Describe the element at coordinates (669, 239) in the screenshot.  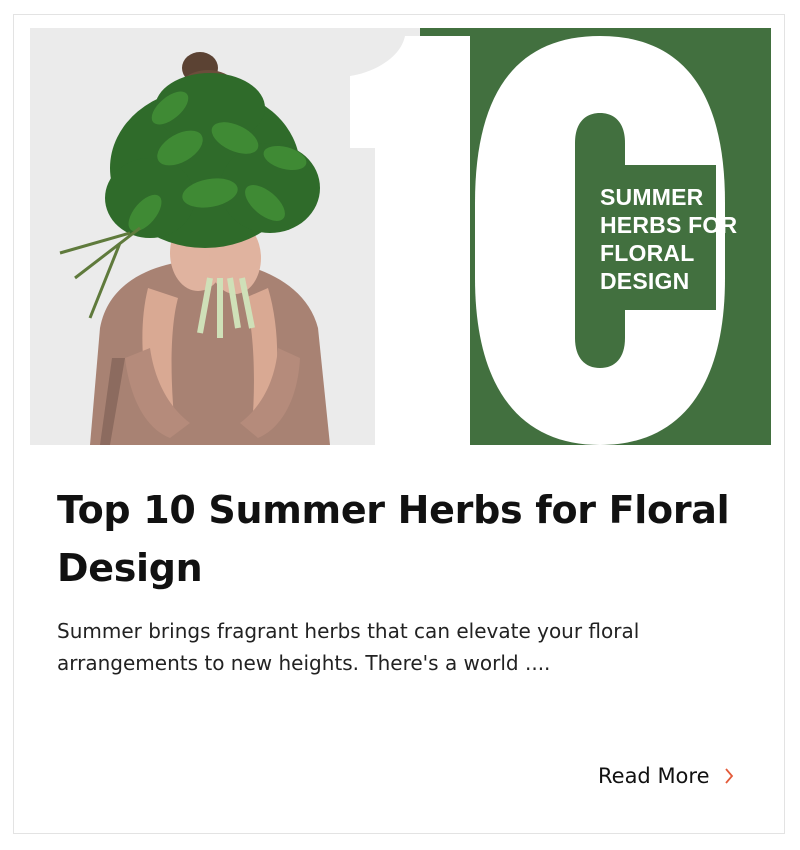
I see `badge-text: SUMMER HERBS FOR FLORAL DESIGN` at that location.